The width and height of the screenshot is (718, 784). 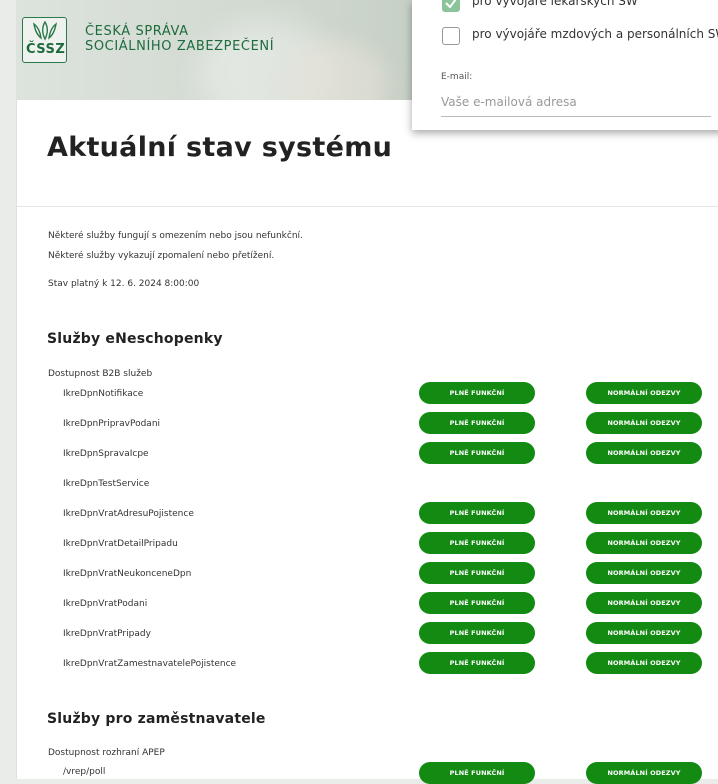 What do you see at coordinates (135, 339) in the screenshot?
I see `section-title-eneschopenky: Služby eNeschopenky` at bounding box center [135, 339].